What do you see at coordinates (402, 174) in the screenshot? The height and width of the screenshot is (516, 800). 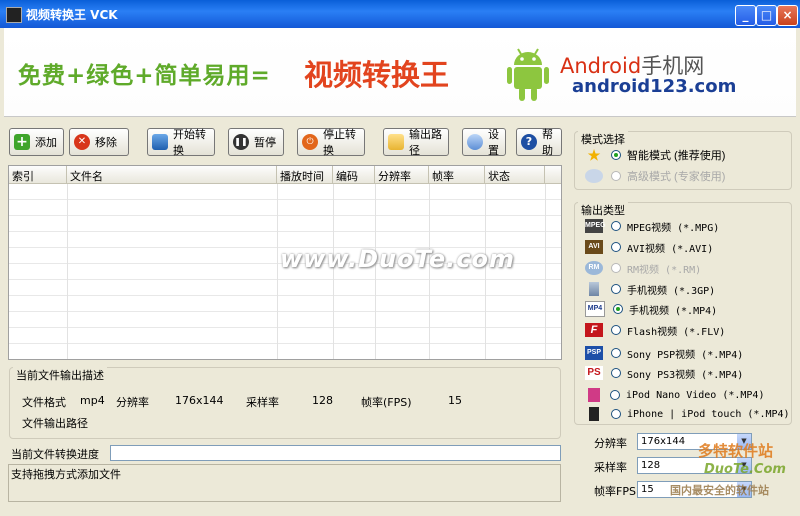 I see `column-header-resolution: 分辨率` at bounding box center [402, 174].